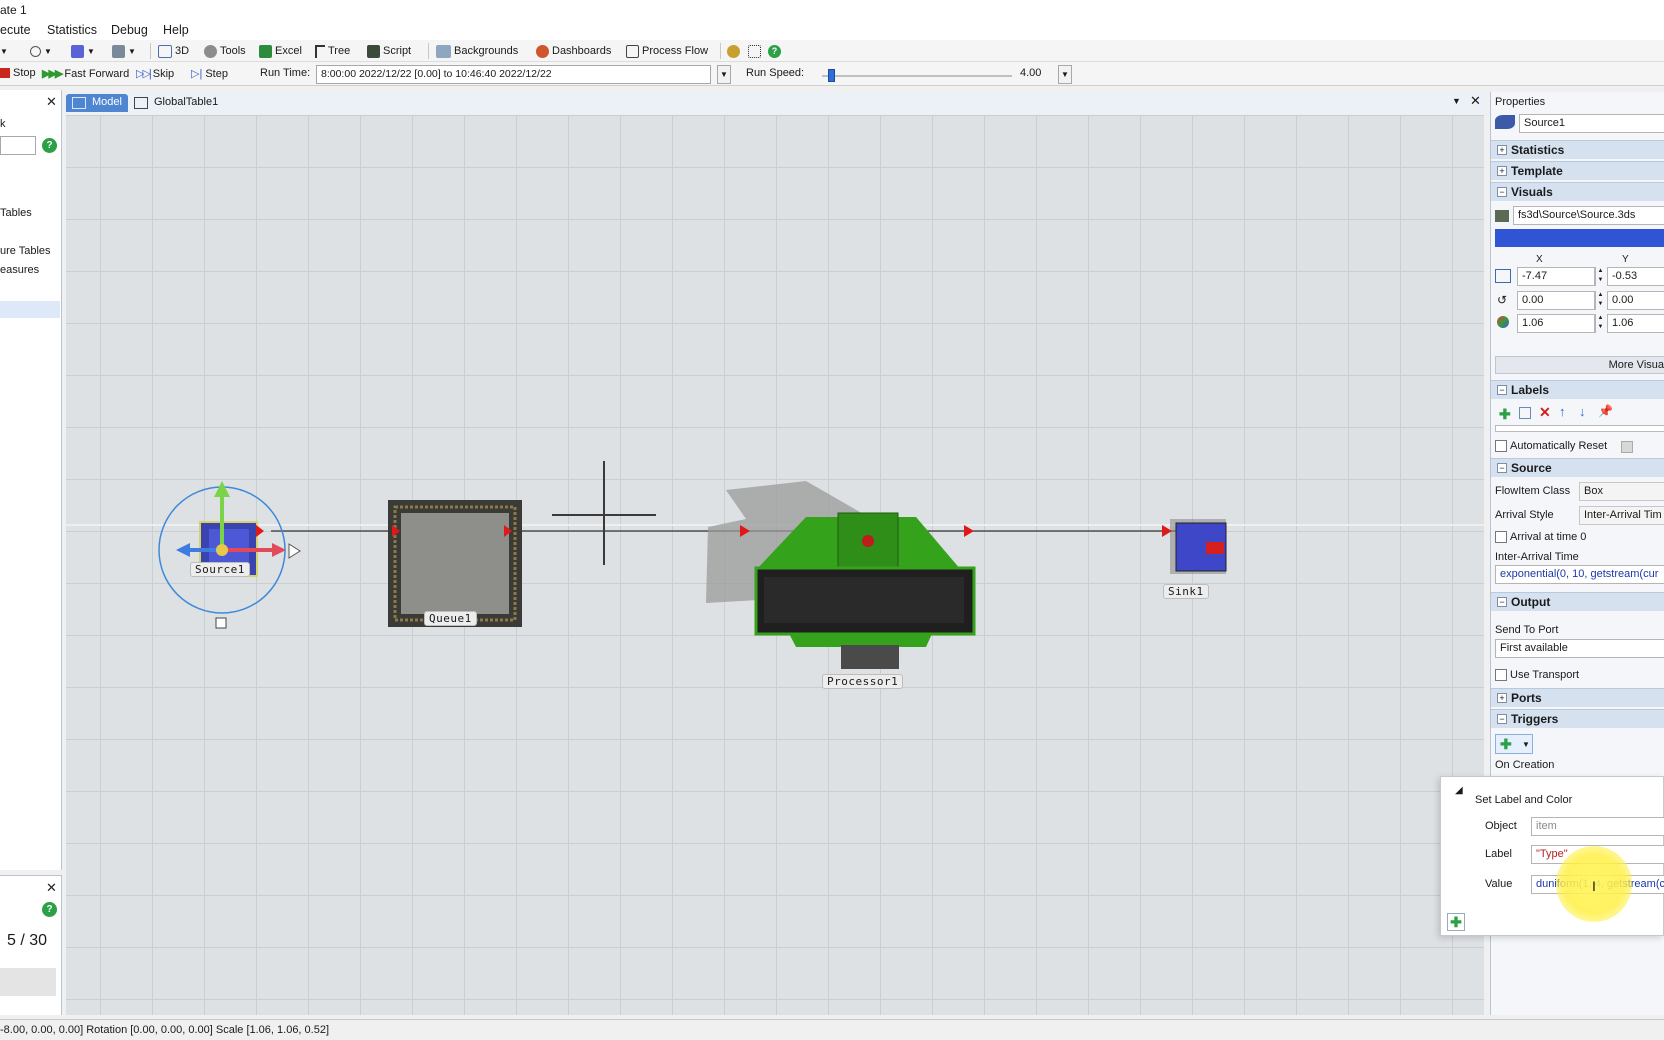 This screenshot has height=1040, width=1664. Describe the element at coordinates (18, 73) in the screenshot. I see `stop-button: Stop` at that location.